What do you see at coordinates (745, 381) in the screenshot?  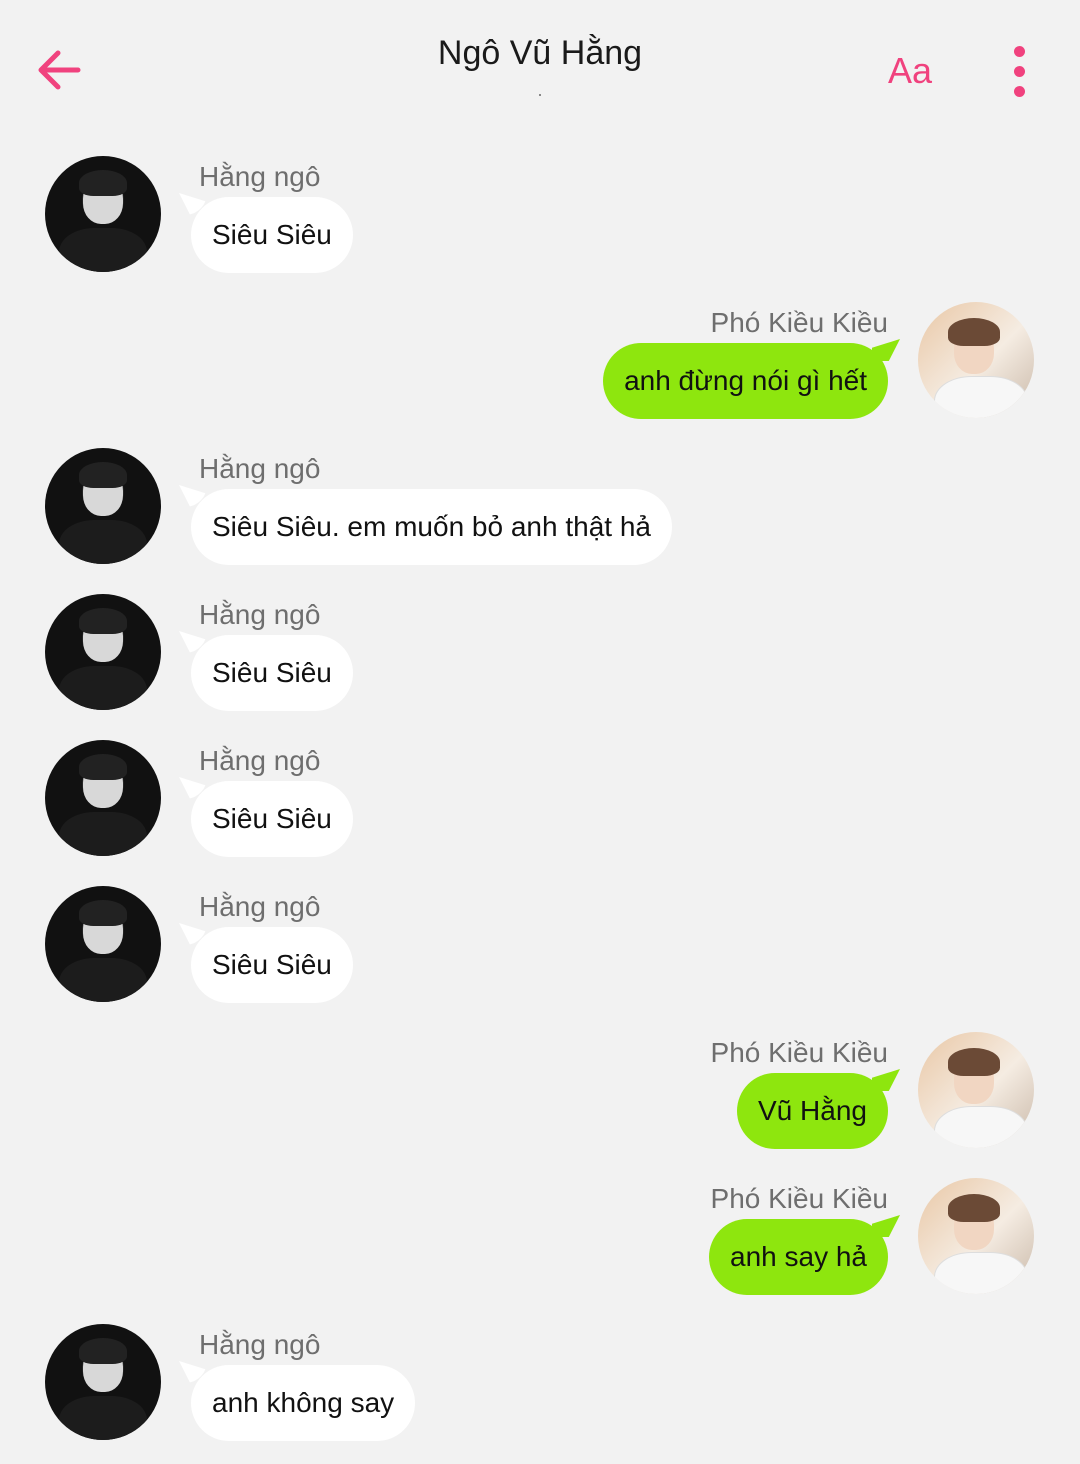 I see `message-bubble: anh đừng nói gì hết` at bounding box center [745, 381].